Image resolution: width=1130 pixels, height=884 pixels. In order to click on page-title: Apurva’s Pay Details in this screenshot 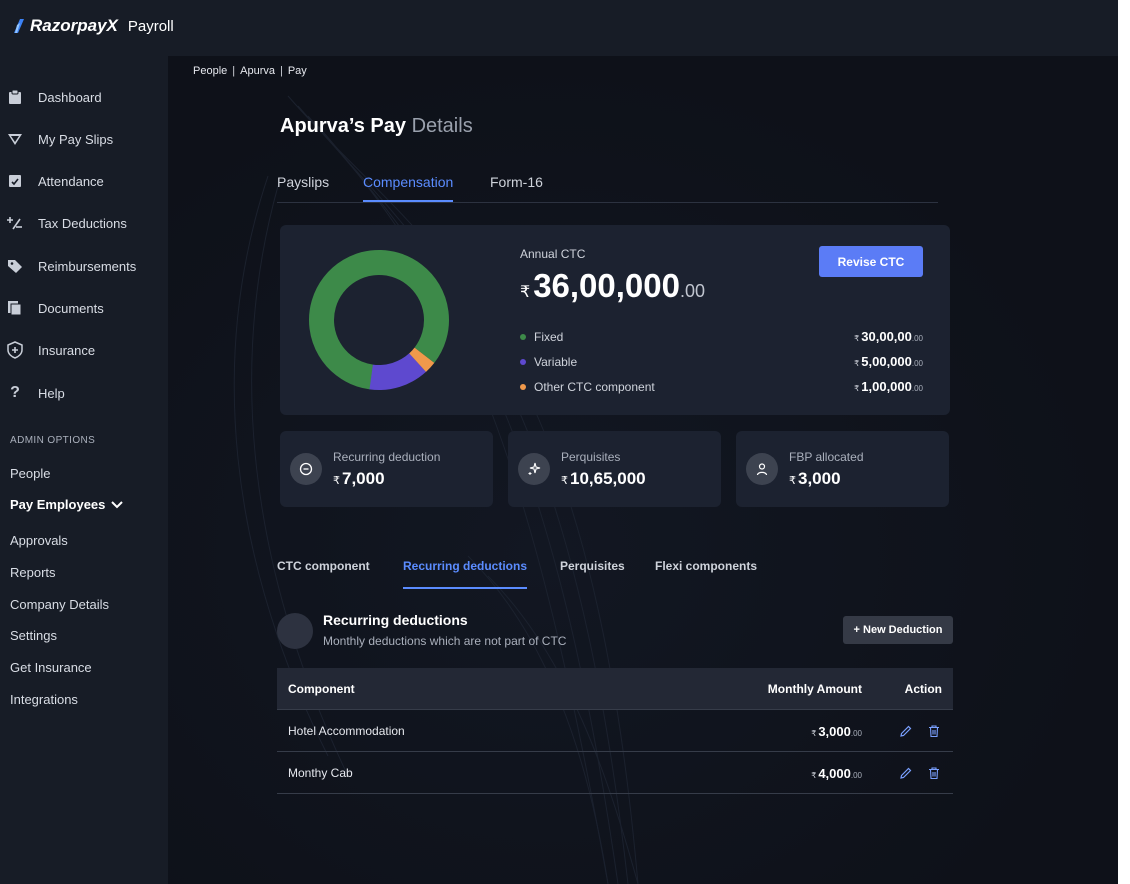, I will do `click(376, 126)`.